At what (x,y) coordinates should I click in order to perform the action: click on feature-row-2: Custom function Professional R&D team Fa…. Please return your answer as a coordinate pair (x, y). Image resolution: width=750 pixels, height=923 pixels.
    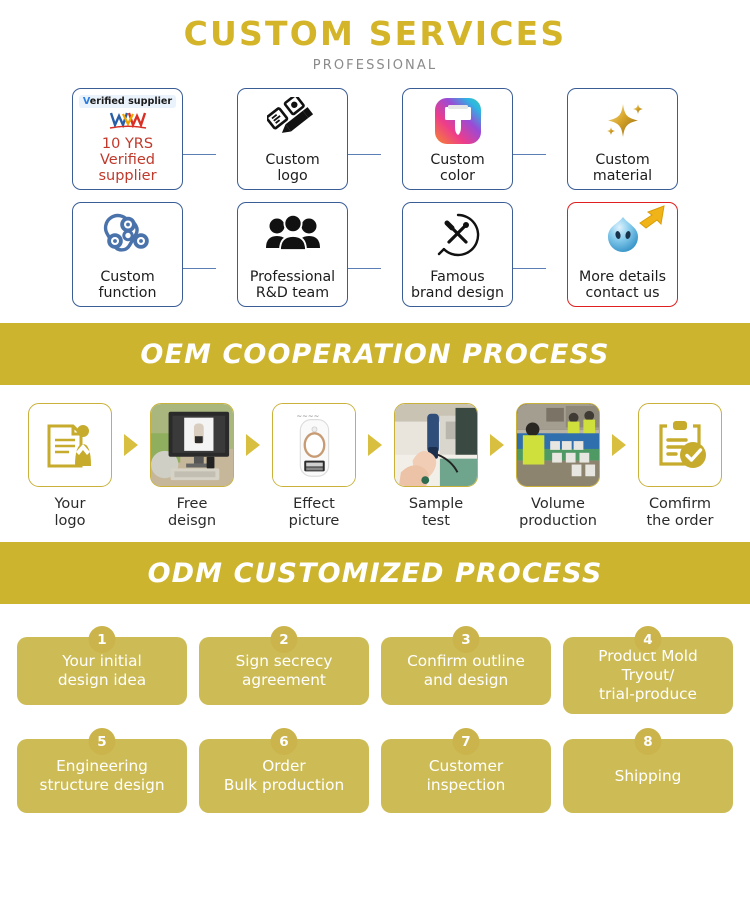
    Looking at the image, I should click on (375, 254).